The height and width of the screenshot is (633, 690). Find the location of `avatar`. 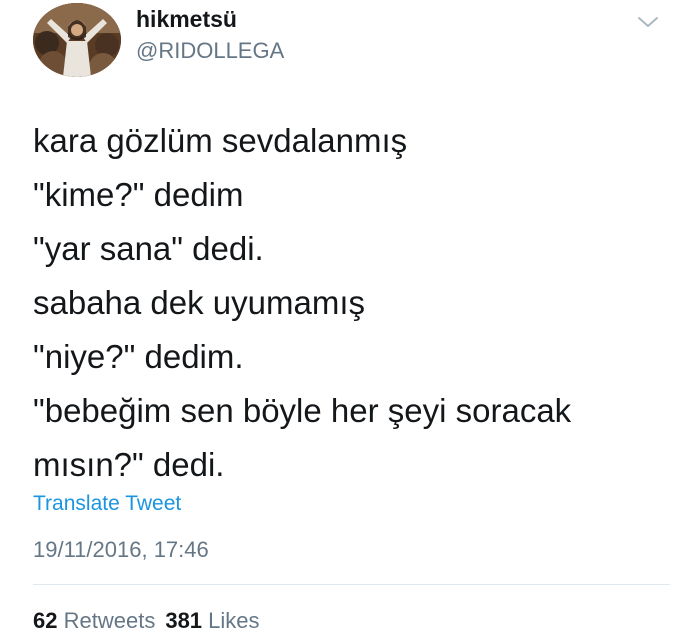

avatar is located at coordinates (77, 40).